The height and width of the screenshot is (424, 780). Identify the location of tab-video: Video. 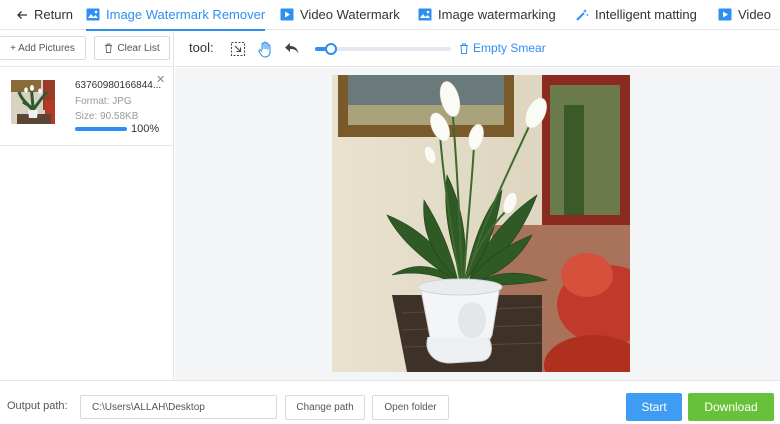
(744, 15).